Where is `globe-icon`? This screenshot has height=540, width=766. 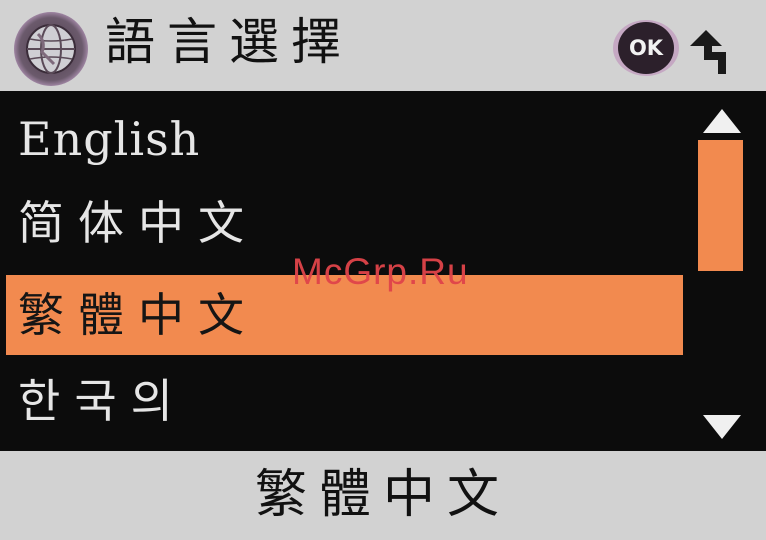 globe-icon is located at coordinates (51, 49).